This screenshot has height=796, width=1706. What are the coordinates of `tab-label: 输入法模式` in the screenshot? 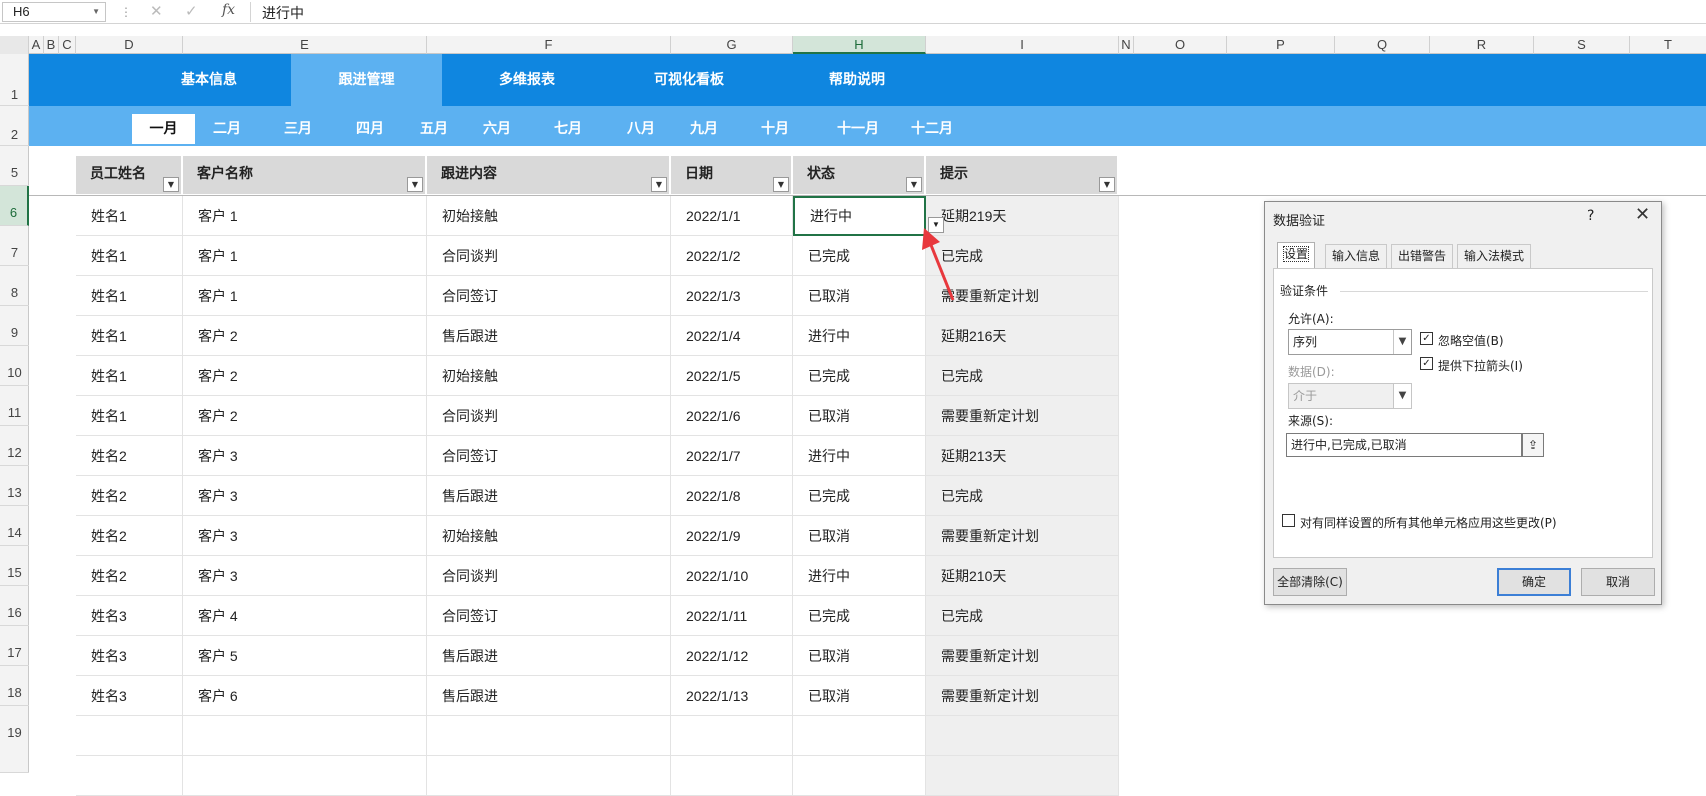 It's located at (1494, 256).